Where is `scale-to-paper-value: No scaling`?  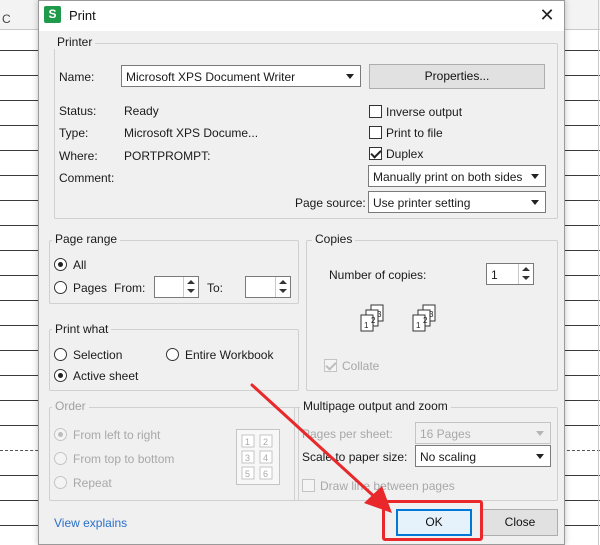
scale-to-paper-value: No scaling is located at coordinates (448, 457).